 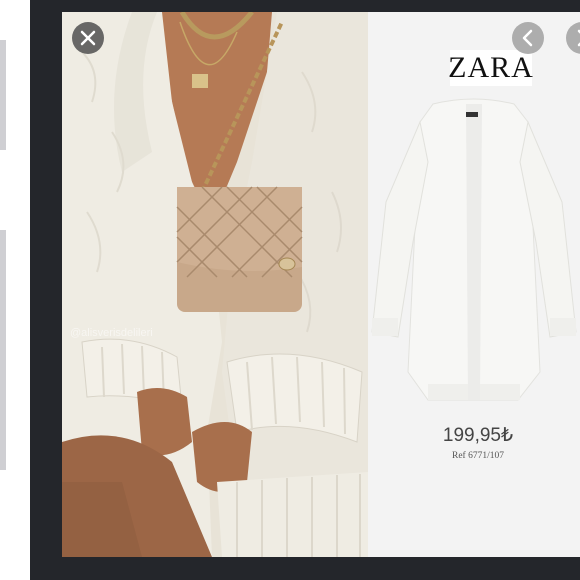 I want to click on previous-image-button, so click(x=528, y=38).